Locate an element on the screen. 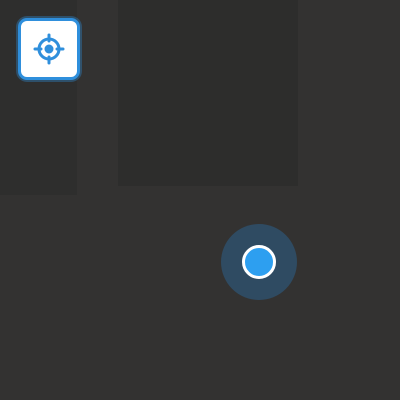  current-location-halo is located at coordinates (259, 262).